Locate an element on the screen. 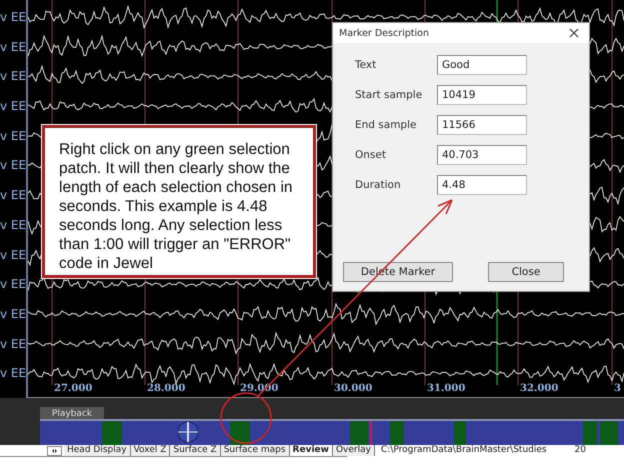 The image size is (624, 466). time-label: 3 is located at coordinates (617, 388).